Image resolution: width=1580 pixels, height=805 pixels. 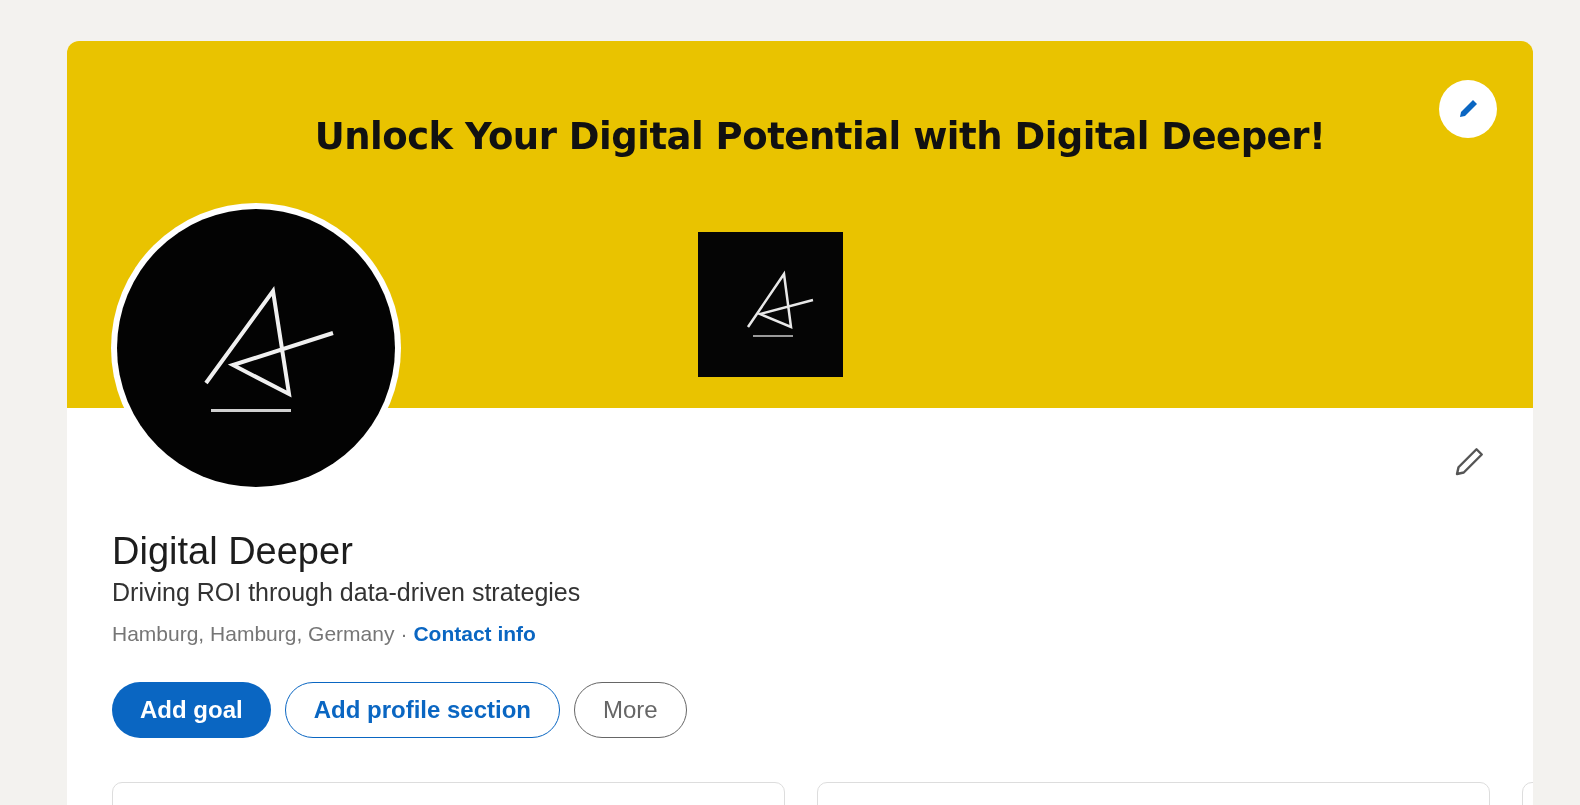 What do you see at coordinates (422, 710) in the screenshot?
I see `action-button: Add profile section` at bounding box center [422, 710].